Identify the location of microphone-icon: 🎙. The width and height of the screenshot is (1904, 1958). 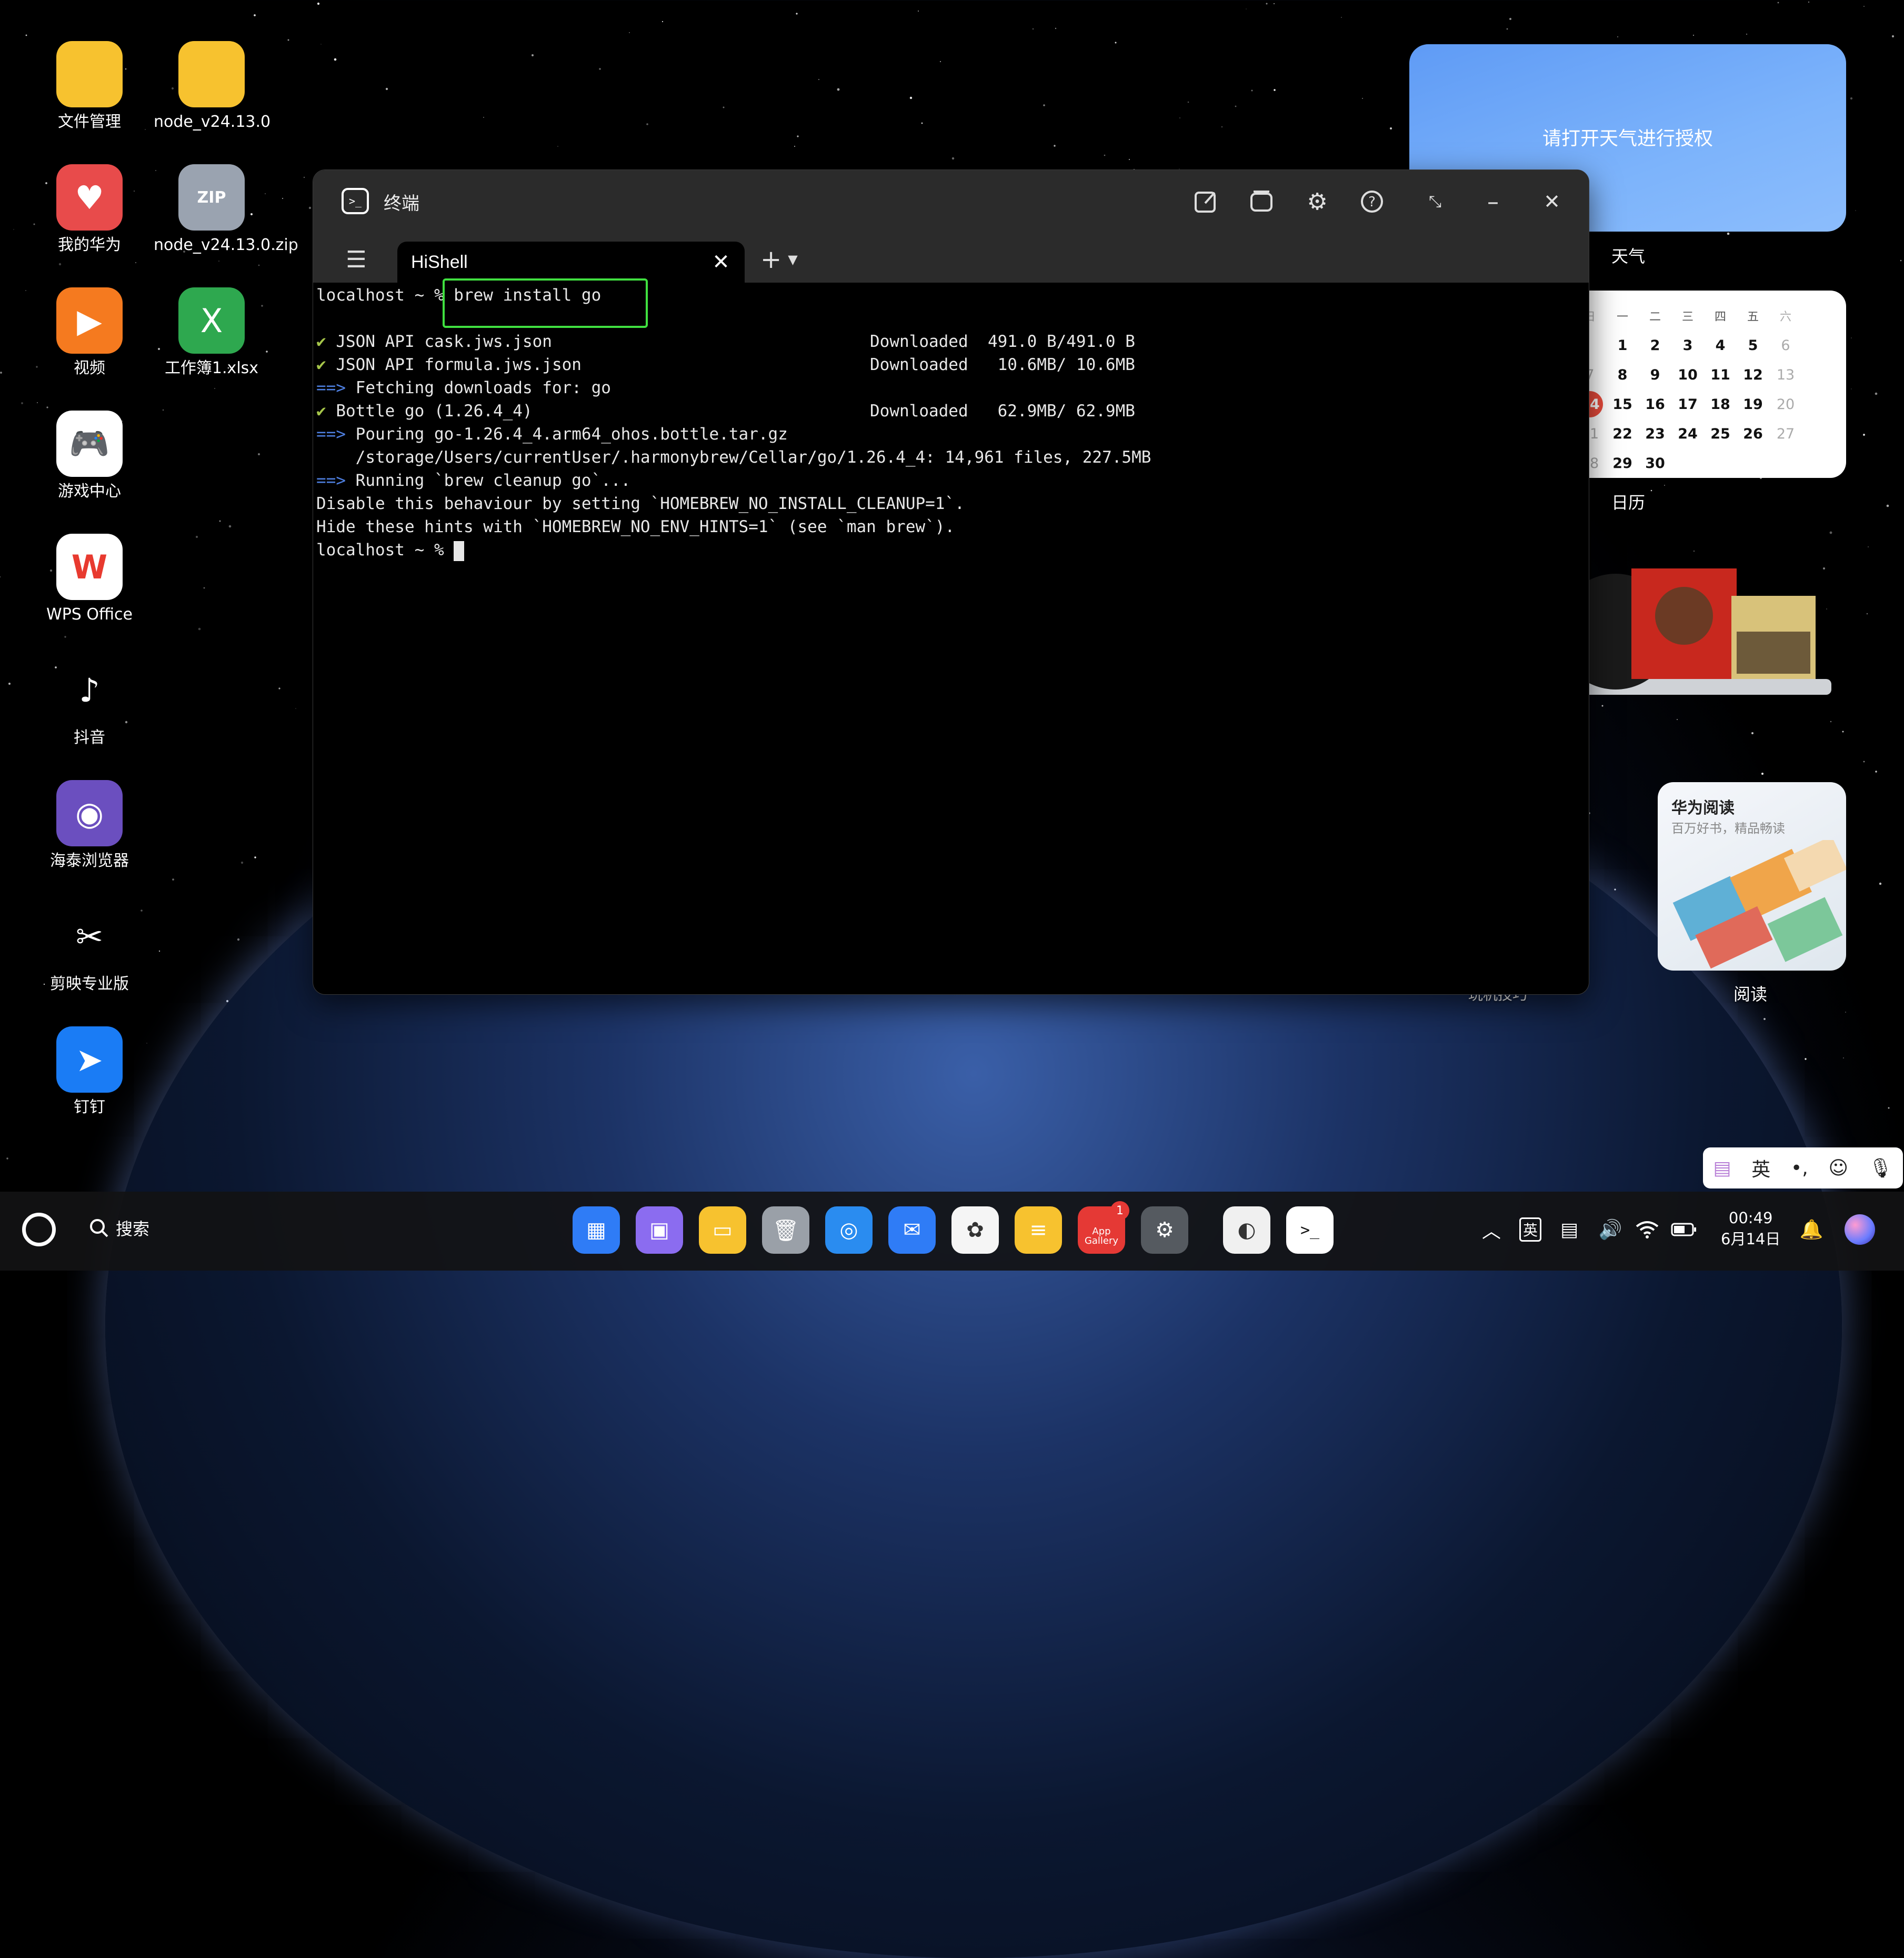
(1881, 1168).